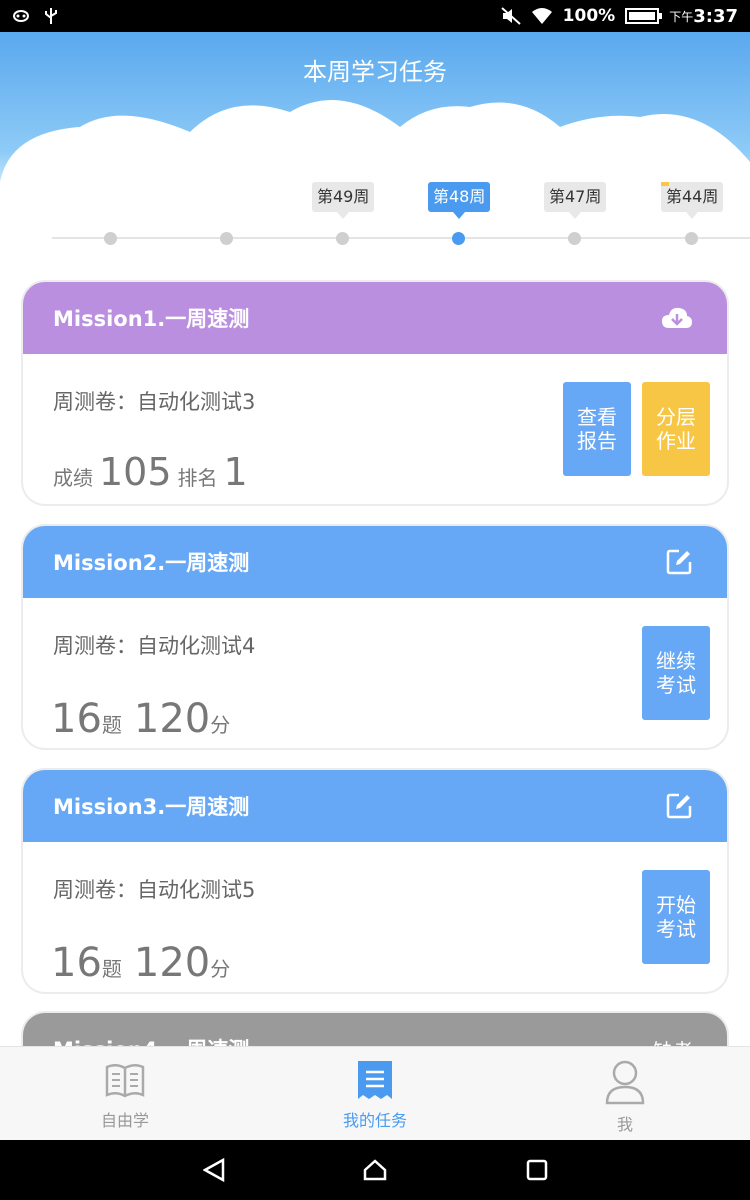  Describe the element at coordinates (589, 16) in the screenshot. I see `battery-percent: 100%` at that location.